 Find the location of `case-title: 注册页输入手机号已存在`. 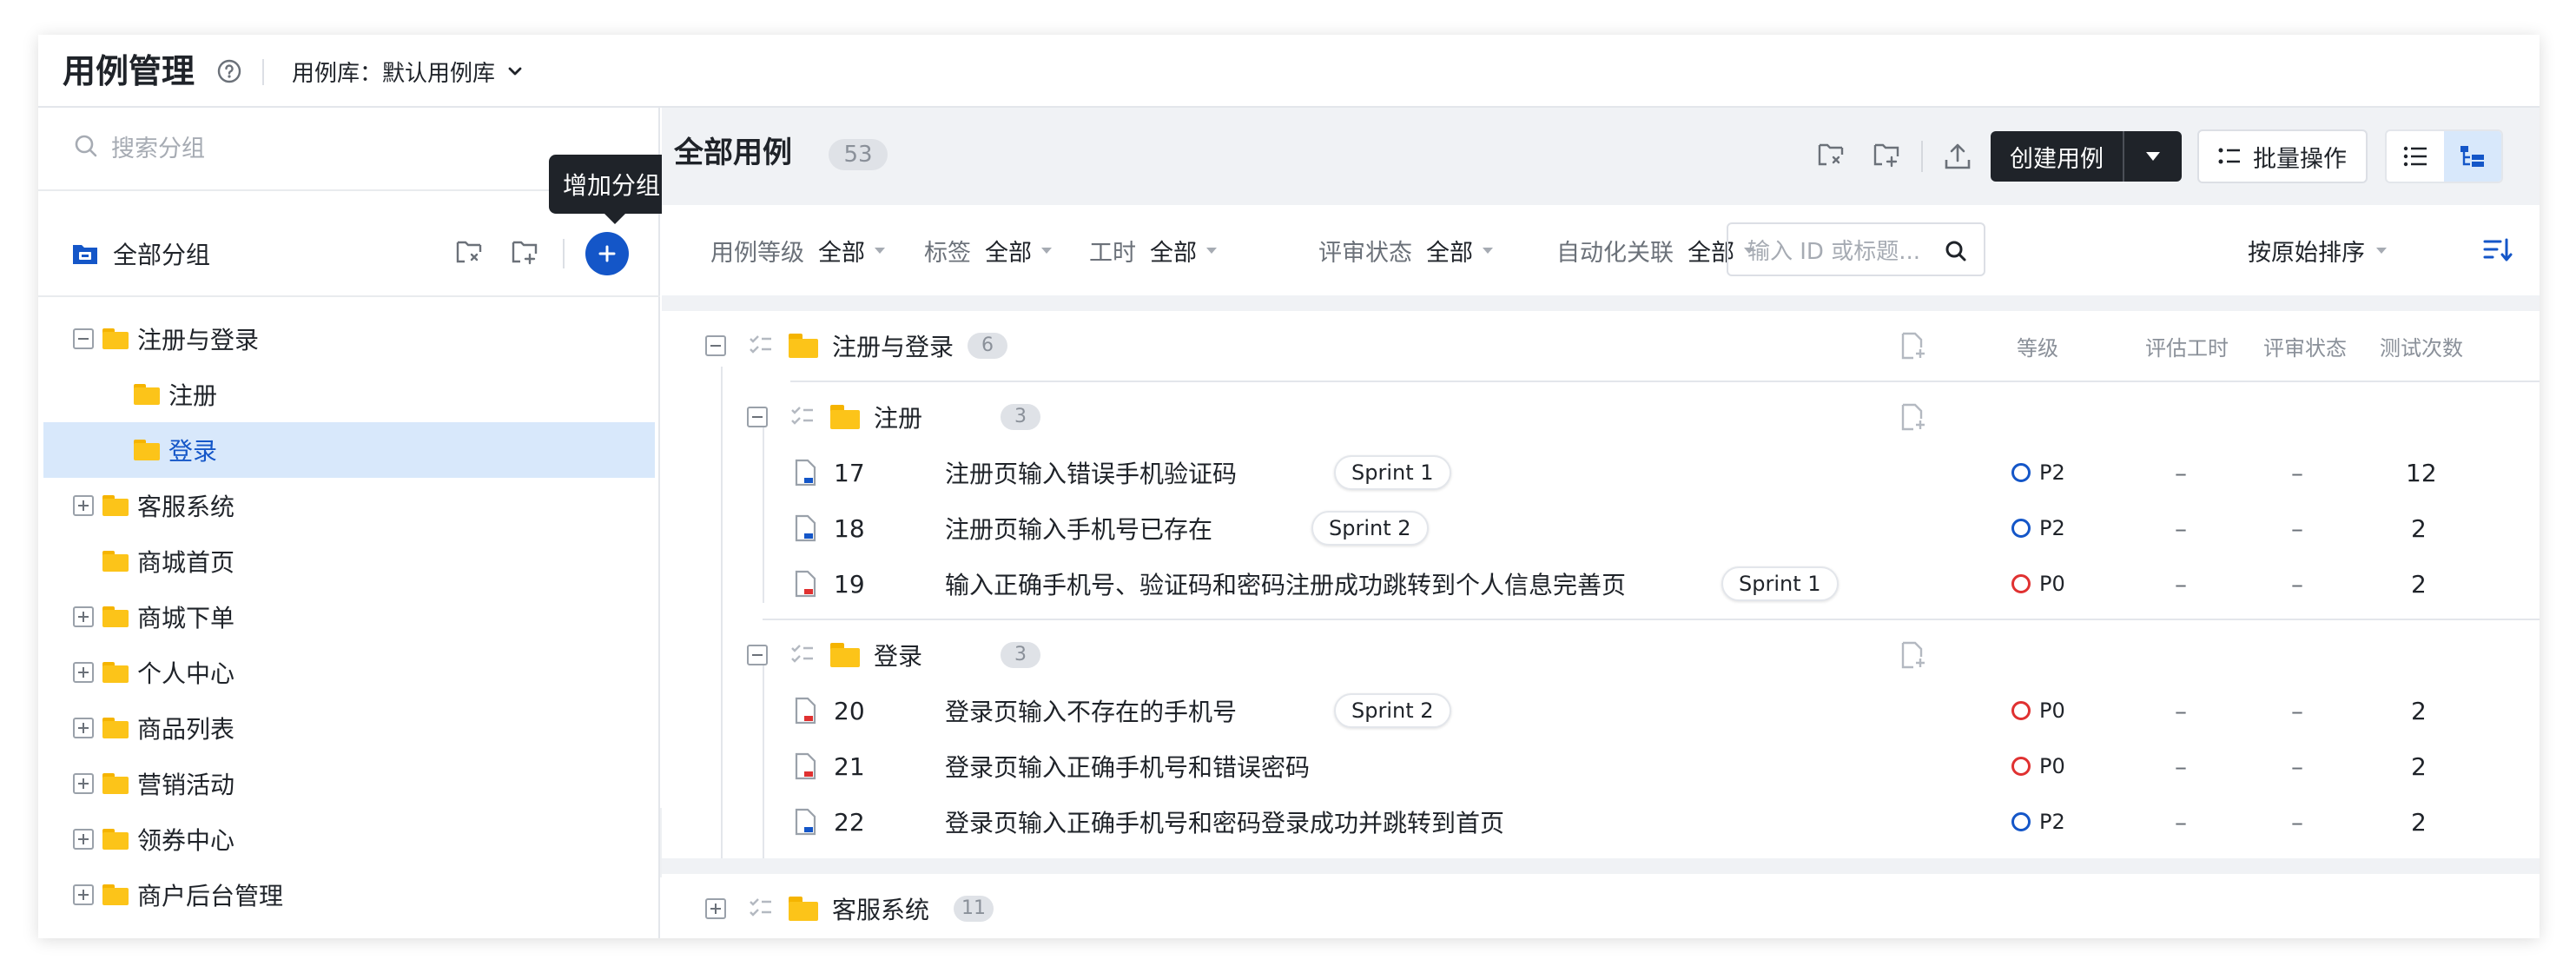

case-title: 注册页输入手机号已存在 is located at coordinates (1079, 528).